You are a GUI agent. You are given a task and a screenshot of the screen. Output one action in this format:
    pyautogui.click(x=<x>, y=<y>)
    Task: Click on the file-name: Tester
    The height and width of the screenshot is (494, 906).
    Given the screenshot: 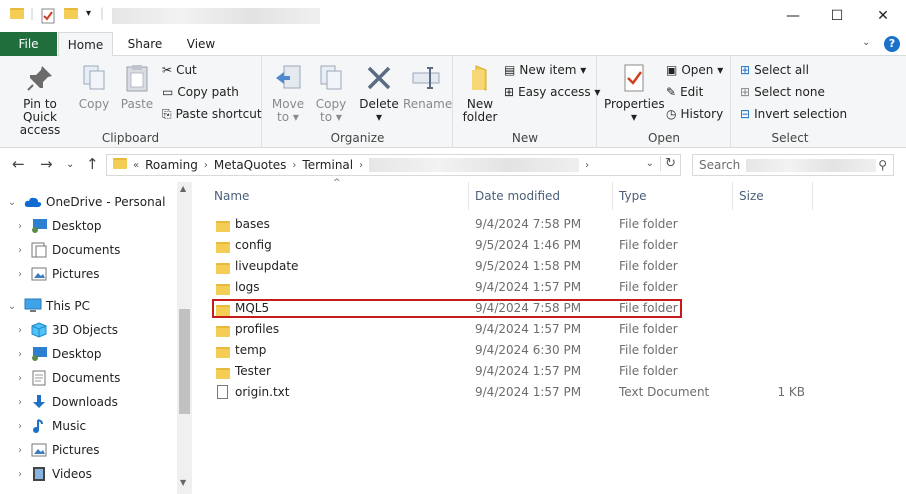 What is the action you would take?
    pyautogui.click(x=253, y=371)
    